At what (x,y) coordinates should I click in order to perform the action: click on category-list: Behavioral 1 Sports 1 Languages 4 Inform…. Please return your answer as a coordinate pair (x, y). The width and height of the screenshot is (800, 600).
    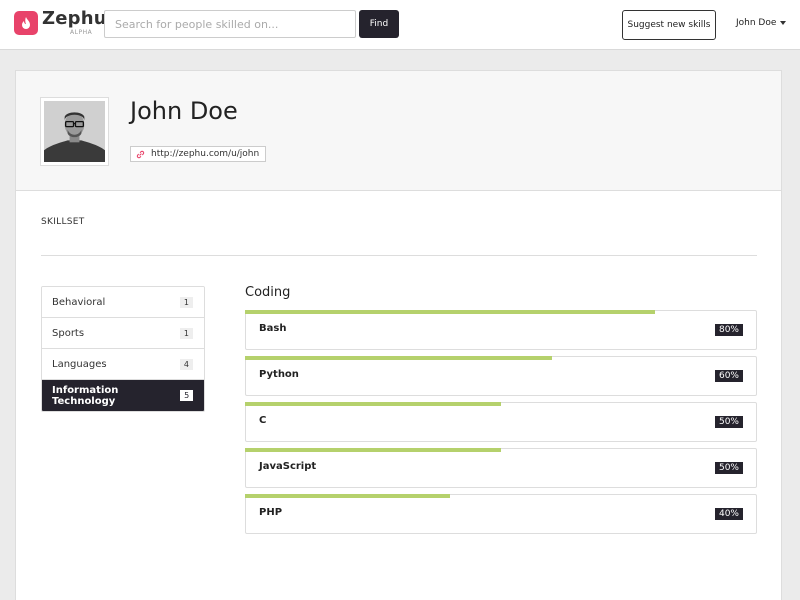
    Looking at the image, I should click on (123, 349).